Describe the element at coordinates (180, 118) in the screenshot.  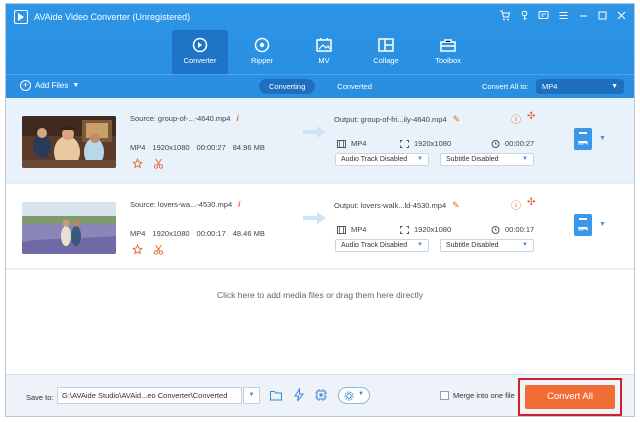
I see `source-filename: Source: group-of-...-4640.mp4` at that location.